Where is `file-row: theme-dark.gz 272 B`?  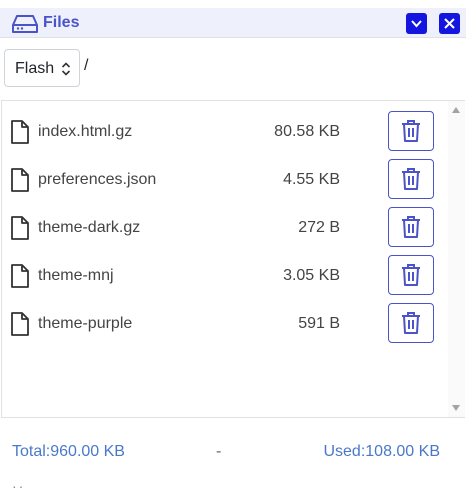
file-row: theme-dark.gz 272 B is located at coordinates (225, 231).